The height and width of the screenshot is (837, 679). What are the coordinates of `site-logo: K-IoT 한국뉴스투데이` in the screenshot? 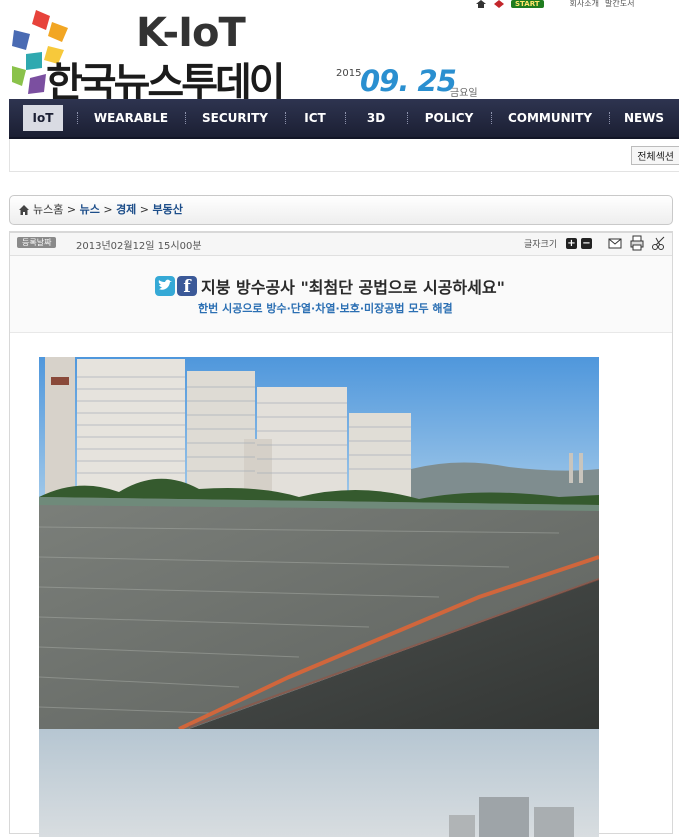 It's located at (163, 57).